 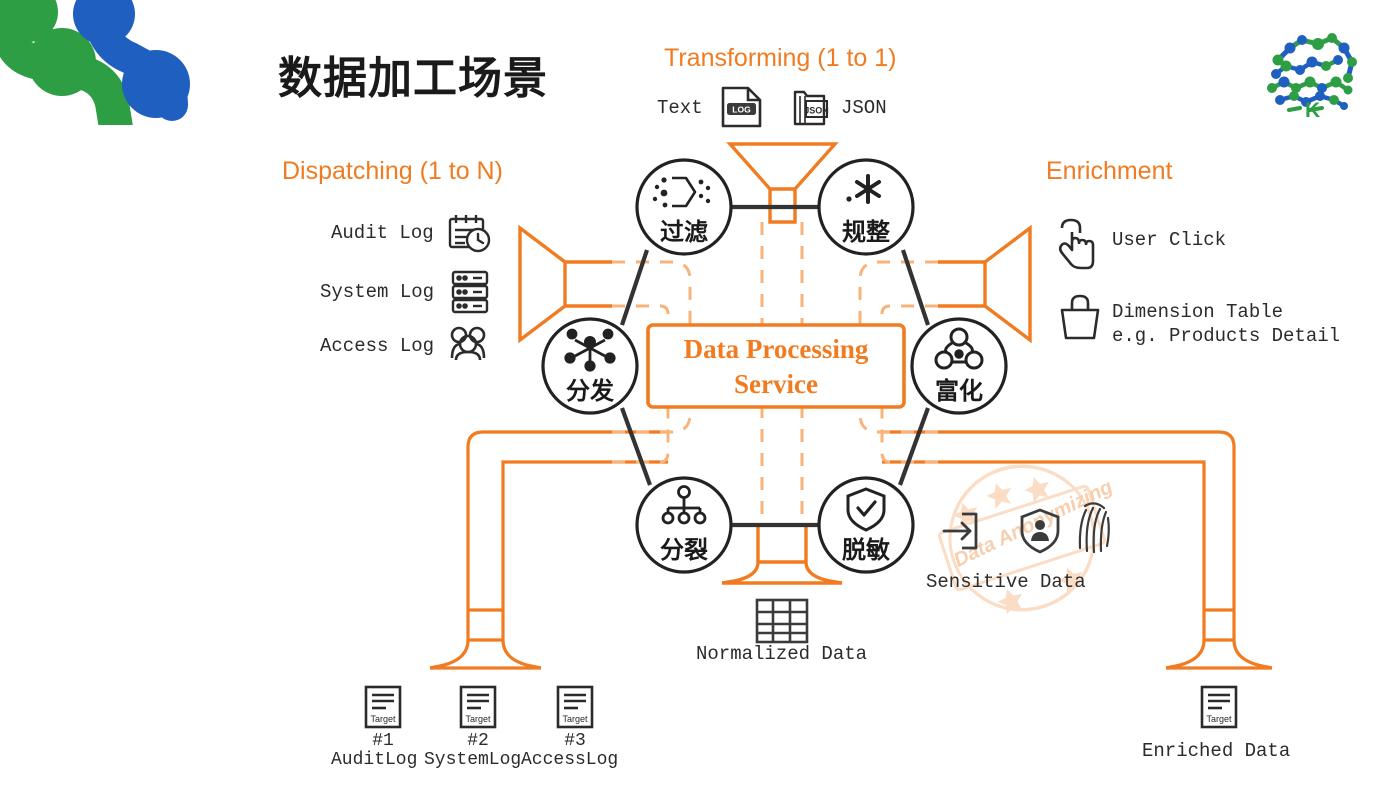 What do you see at coordinates (374, 760) in the screenshot?
I see `target-name-0: AuditLog` at bounding box center [374, 760].